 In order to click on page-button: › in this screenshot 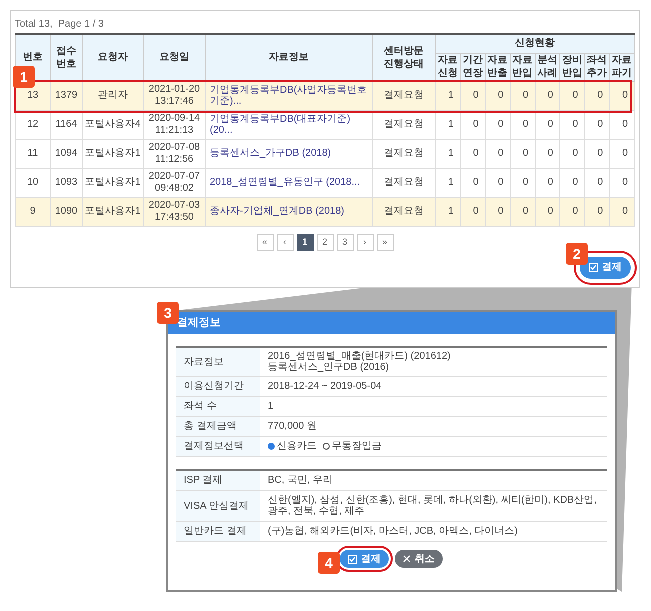, I will do `click(365, 242)`.